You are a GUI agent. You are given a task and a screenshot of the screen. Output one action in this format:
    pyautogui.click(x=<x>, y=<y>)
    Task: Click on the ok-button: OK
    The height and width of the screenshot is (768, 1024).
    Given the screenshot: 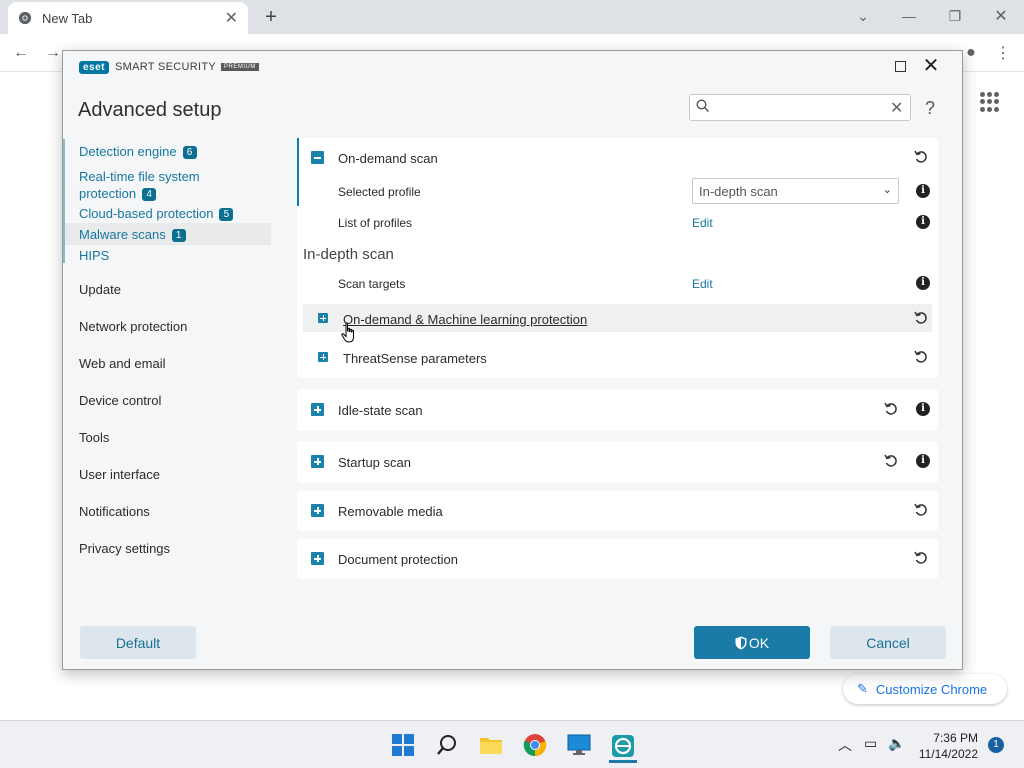 What is the action you would take?
    pyautogui.click(x=752, y=642)
    